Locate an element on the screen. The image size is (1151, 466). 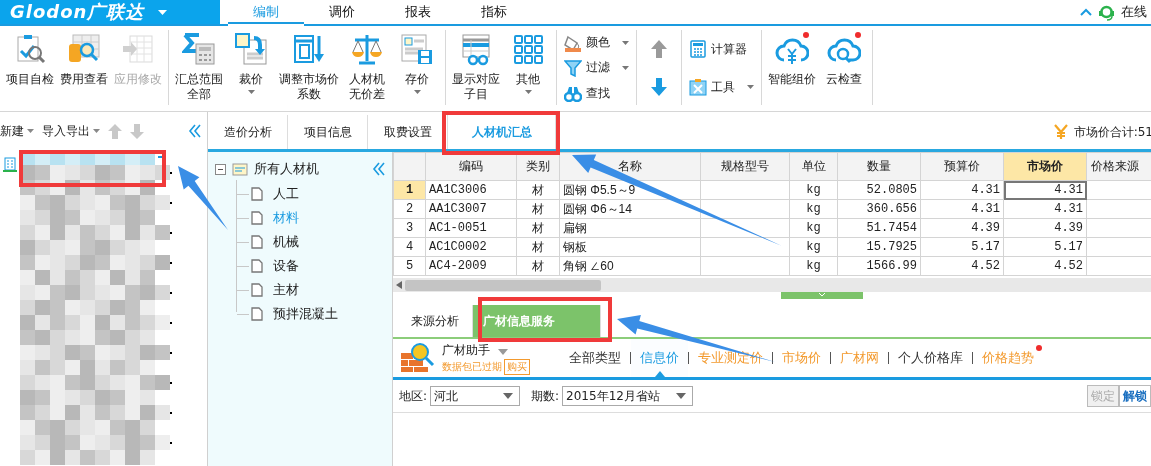
view-tab: 取费设置 is located at coordinates (408, 132).